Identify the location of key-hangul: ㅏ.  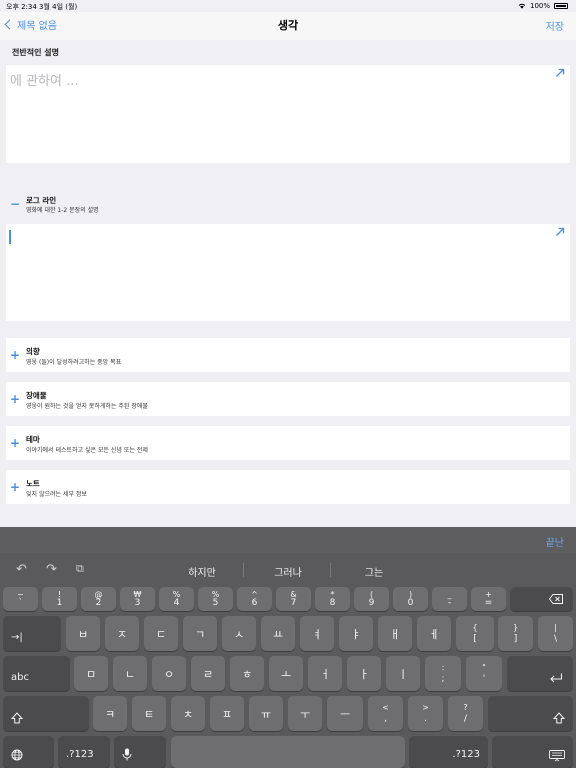
(364, 673).